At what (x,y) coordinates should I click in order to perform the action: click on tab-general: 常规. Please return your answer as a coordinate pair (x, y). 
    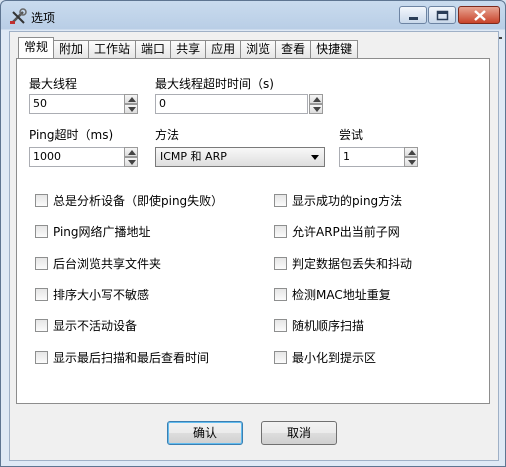
    Looking at the image, I should click on (36, 47).